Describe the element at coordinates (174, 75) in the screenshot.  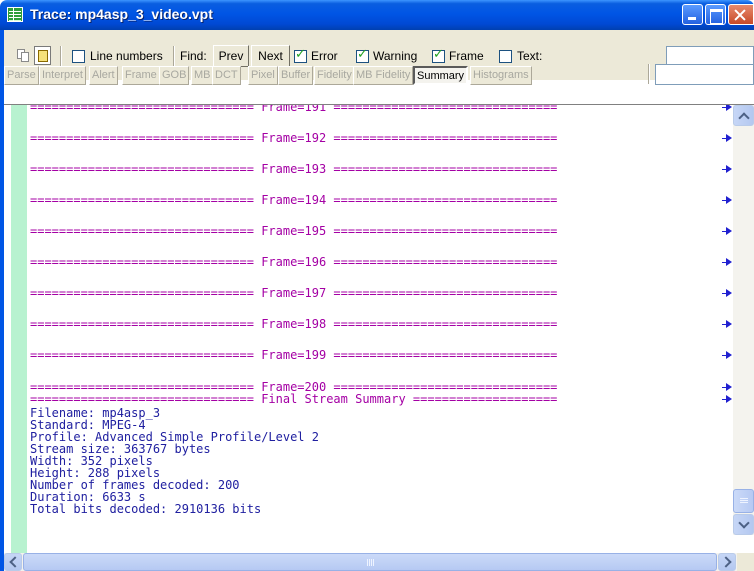
I see `tab-gob: GOB` at that location.